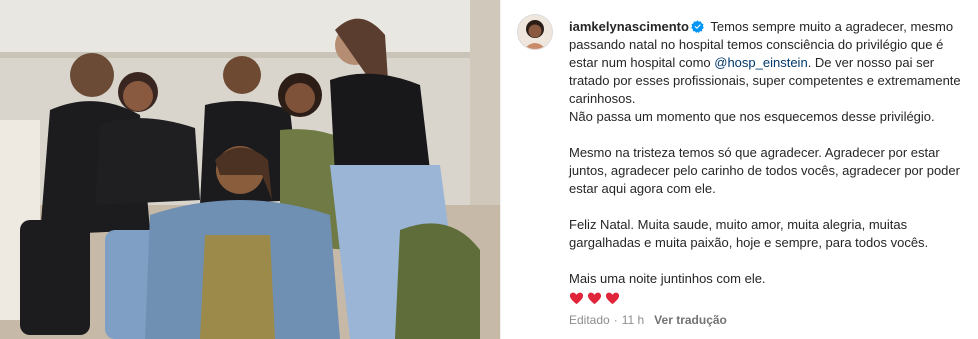  Describe the element at coordinates (697, 26) in the screenshot. I see `verified-badge-icon` at that location.